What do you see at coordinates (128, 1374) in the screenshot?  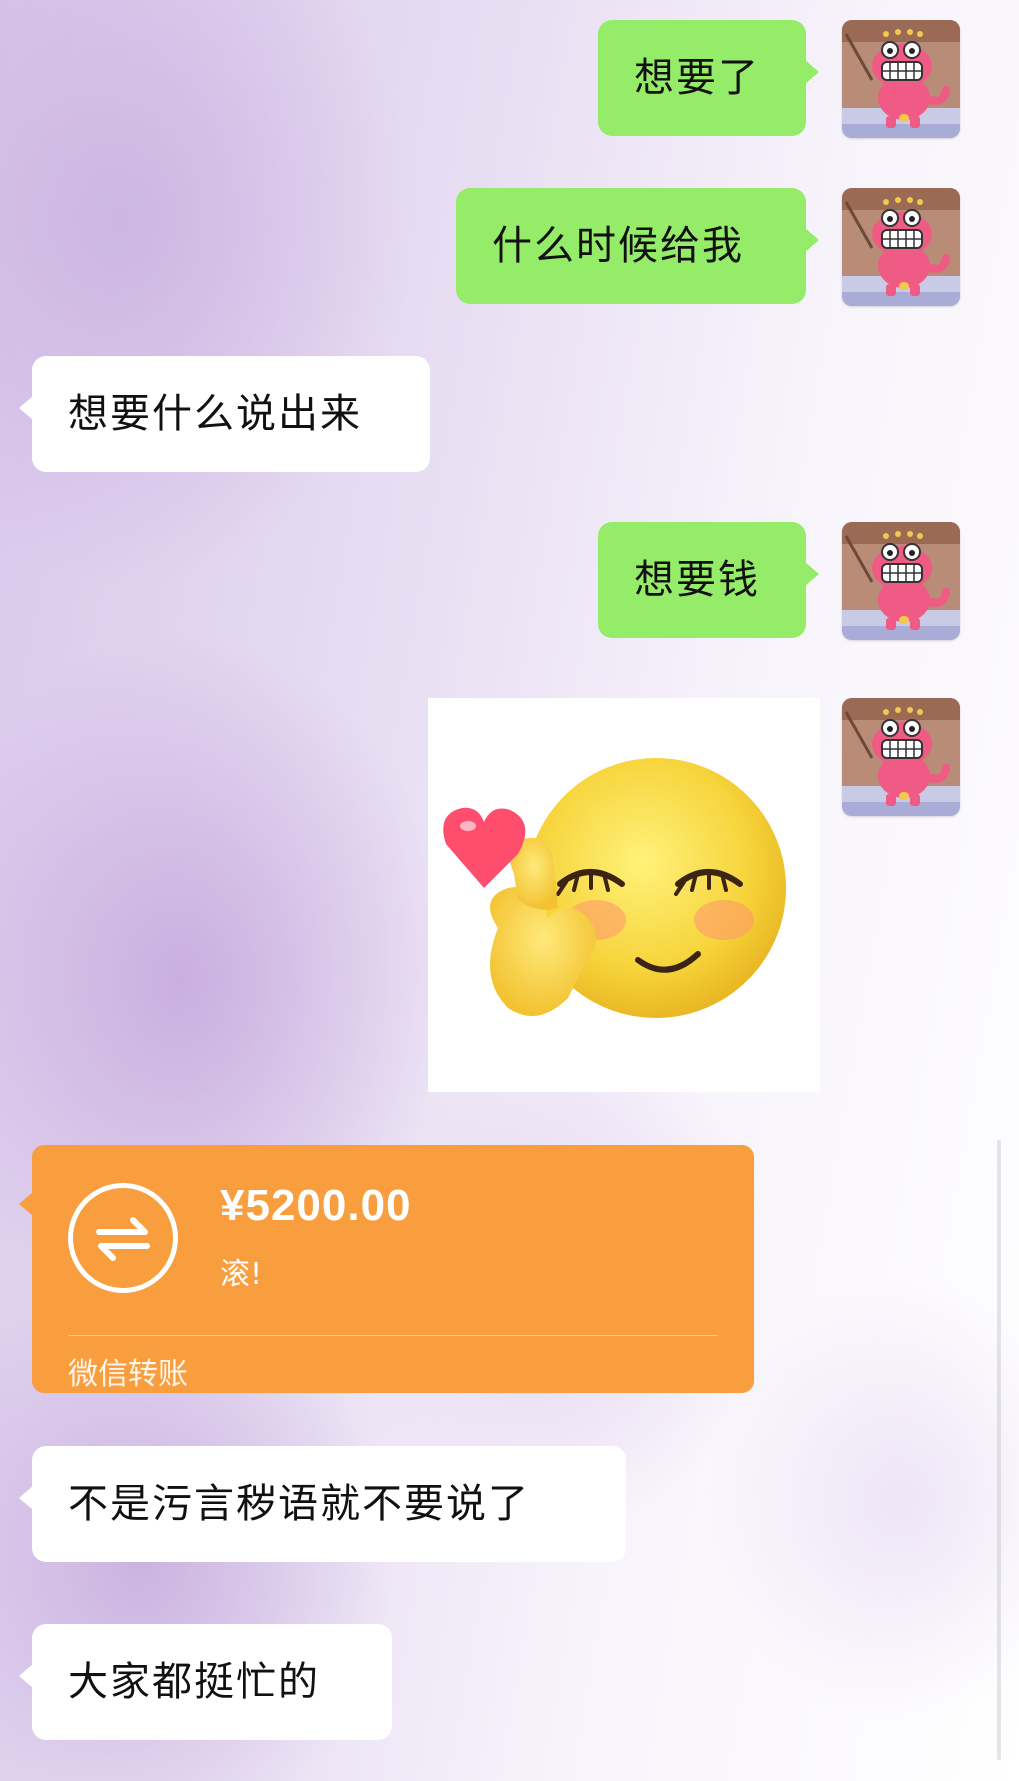 I see `transfer-label: 微信转账` at bounding box center [128, 1374].